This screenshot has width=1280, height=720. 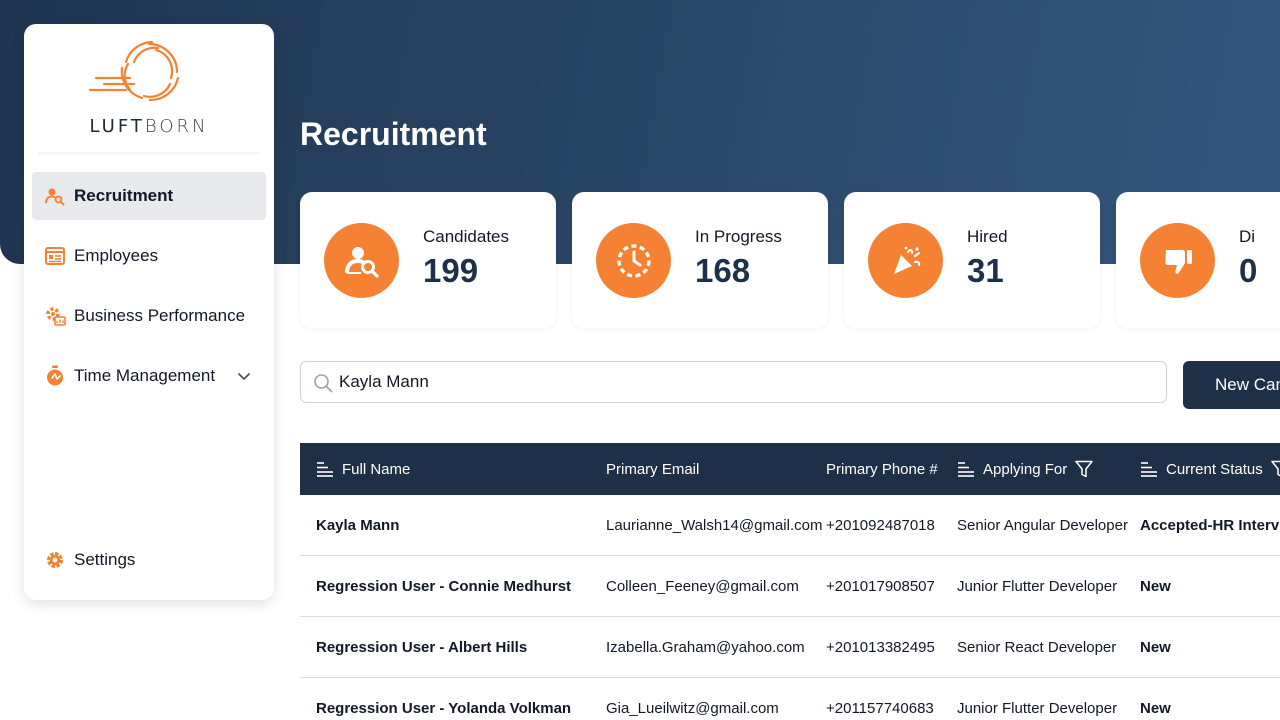 I want to click on sidebar-item-employees: Employees, so click(x=149, y=256).